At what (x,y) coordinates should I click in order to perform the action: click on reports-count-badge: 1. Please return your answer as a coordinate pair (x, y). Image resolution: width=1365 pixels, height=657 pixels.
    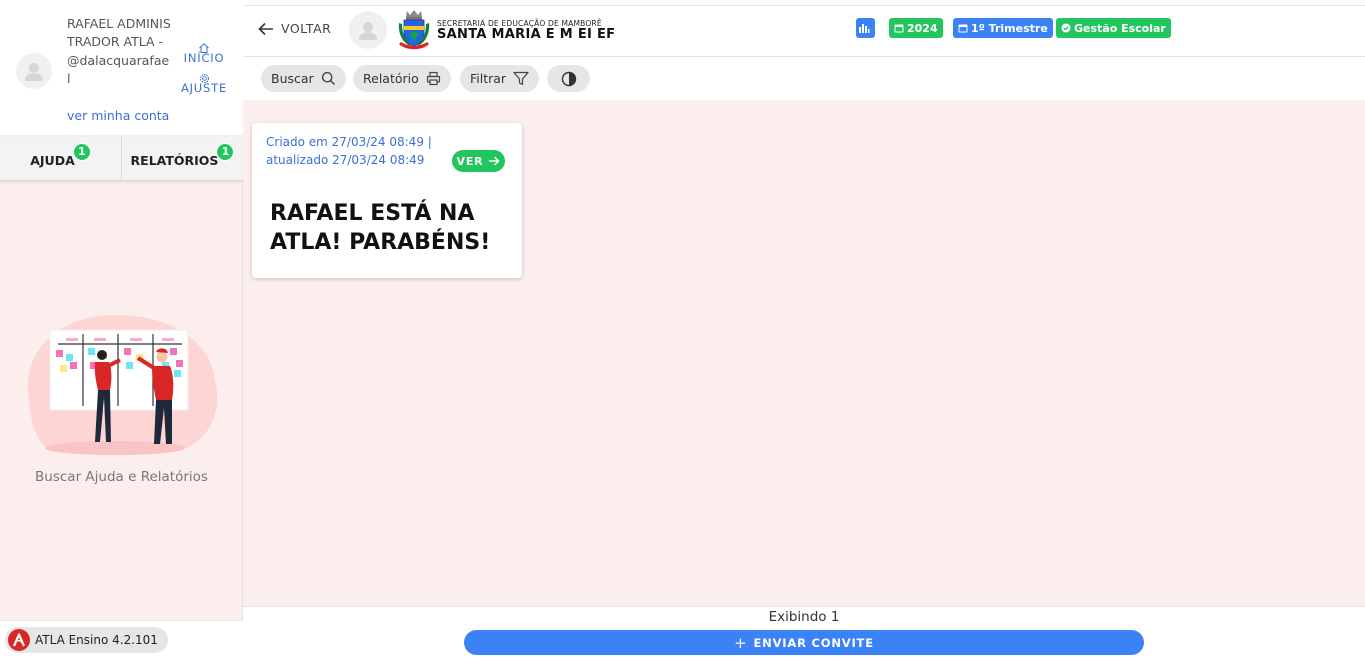
    Looking at the image, I should click on (225, 151).